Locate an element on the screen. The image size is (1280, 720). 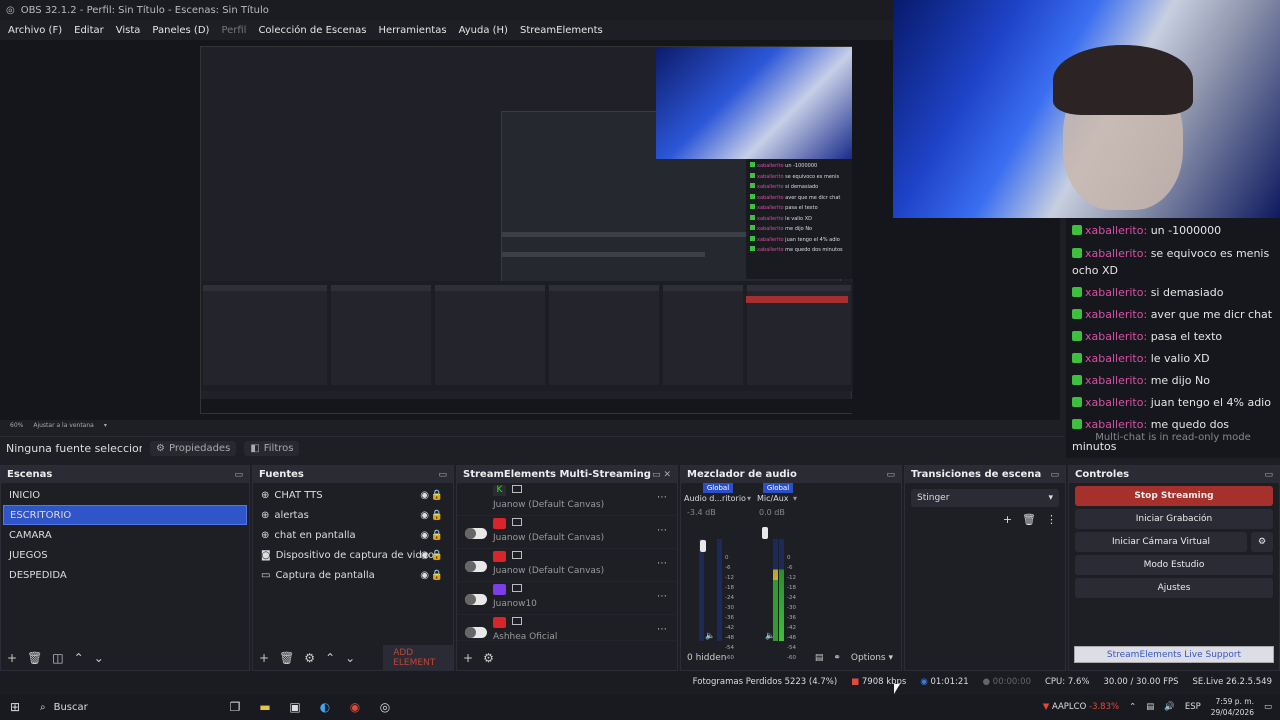
settings-button: Ajustes is located at coordinates (1174, 588).